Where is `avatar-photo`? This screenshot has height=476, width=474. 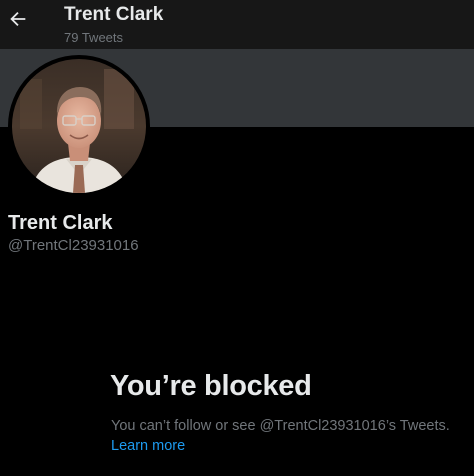
avatar-photo is located at coordinates (79, 126).